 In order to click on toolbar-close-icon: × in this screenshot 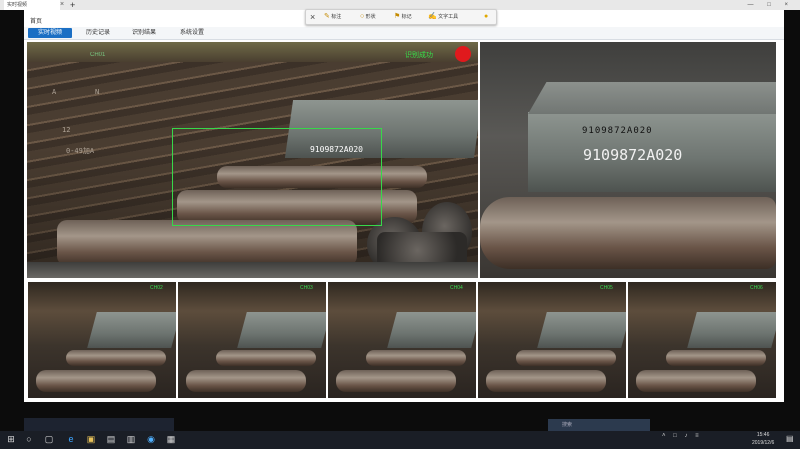, I will do `click(312, 17)`.